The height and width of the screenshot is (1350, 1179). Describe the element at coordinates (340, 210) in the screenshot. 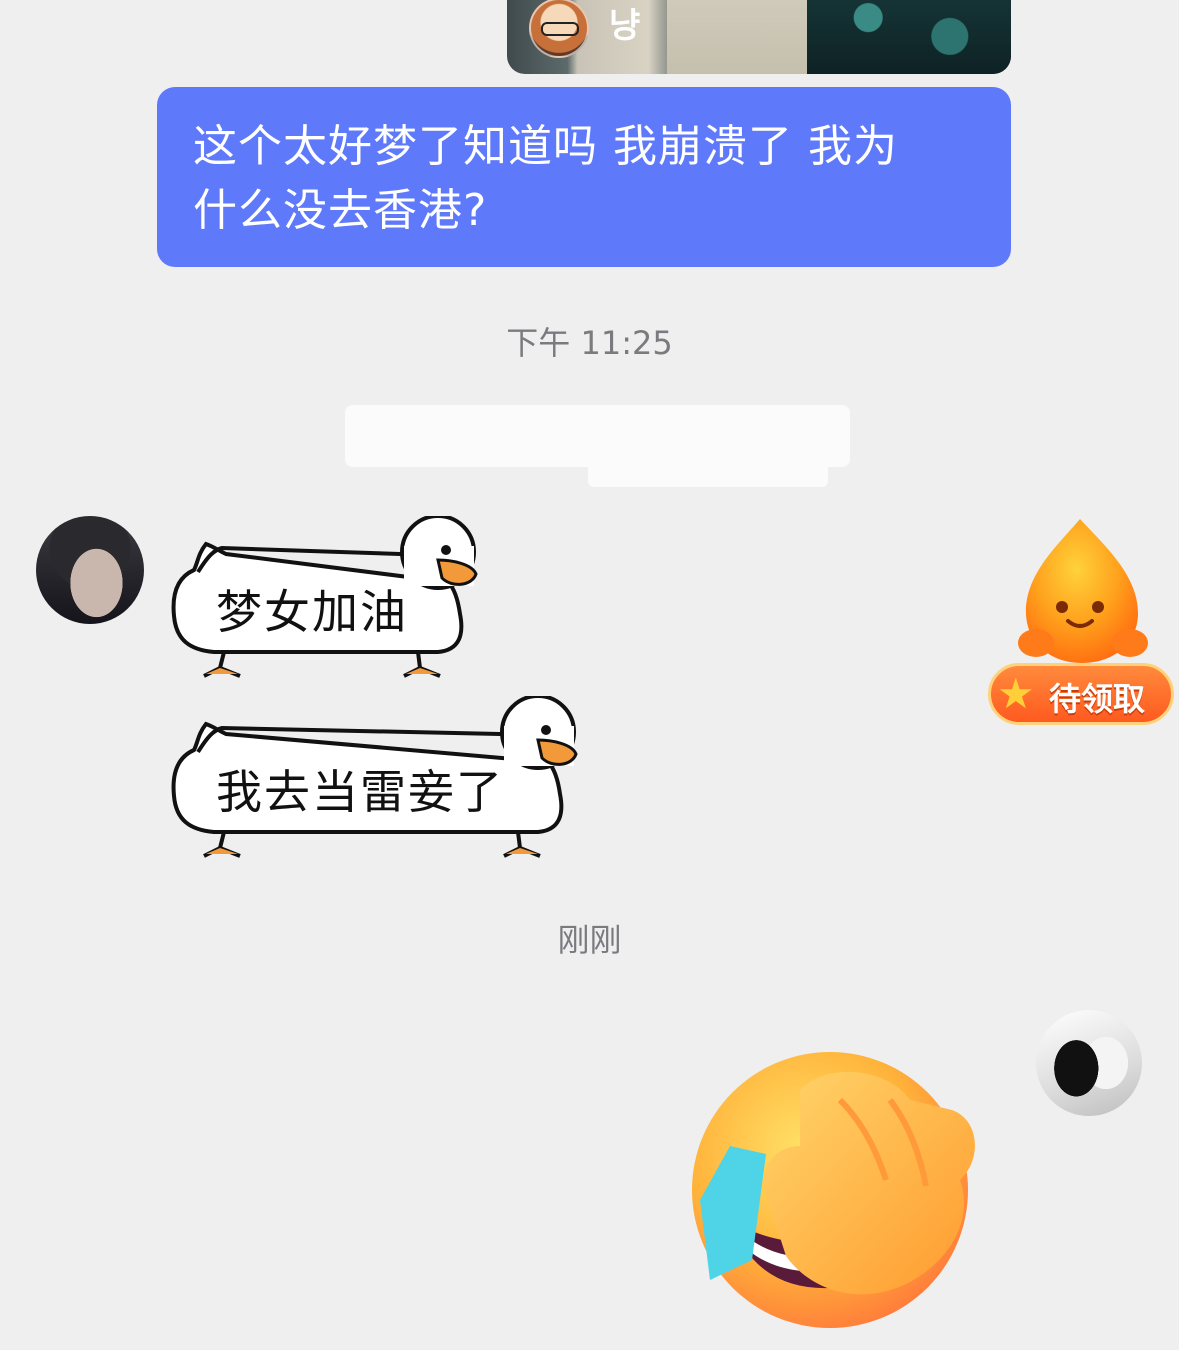

I see `outgoing-message-line-2: 什么没去香港?` at that location.